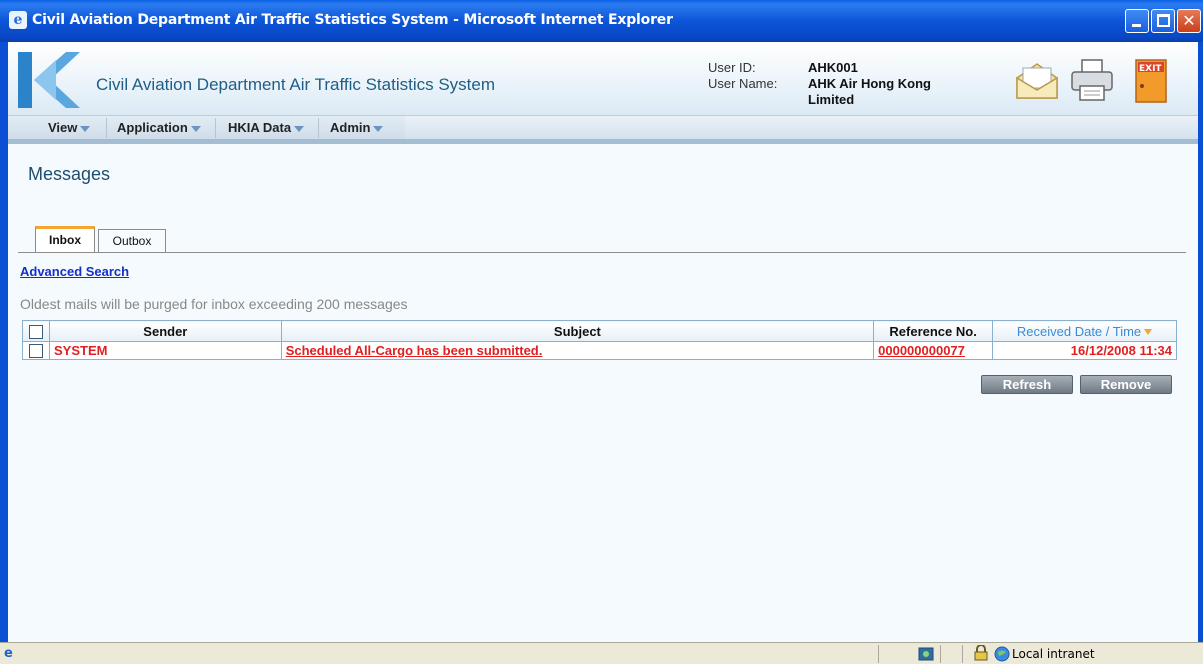 The height and width of the screenshot is (664, 1203). I want to click on cad-logo-icon, so click(49, 80).